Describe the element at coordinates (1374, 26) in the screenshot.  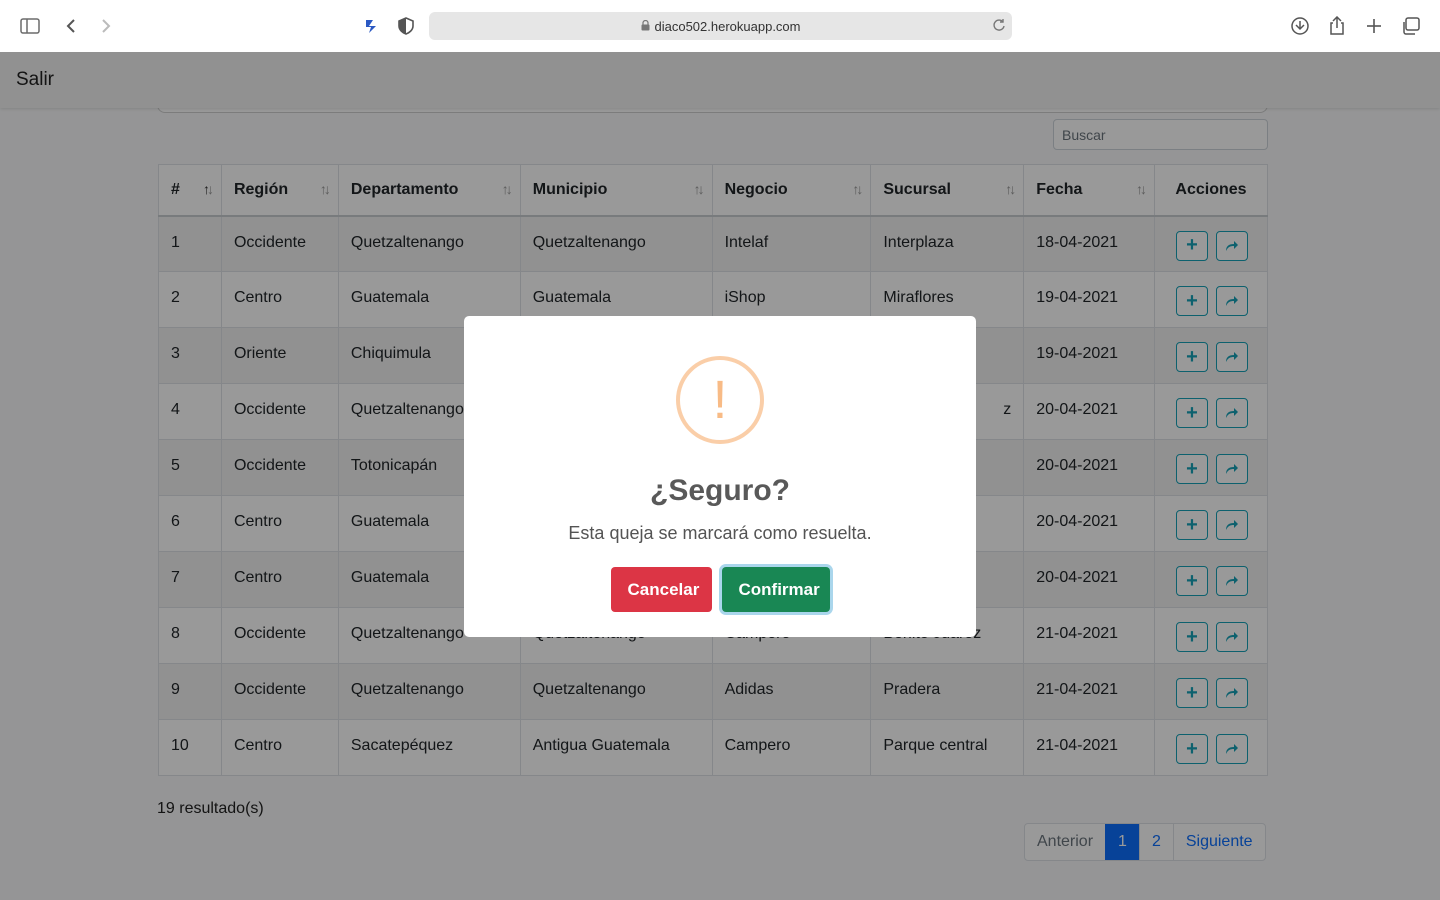
I see `new-tab-icon` at that location.